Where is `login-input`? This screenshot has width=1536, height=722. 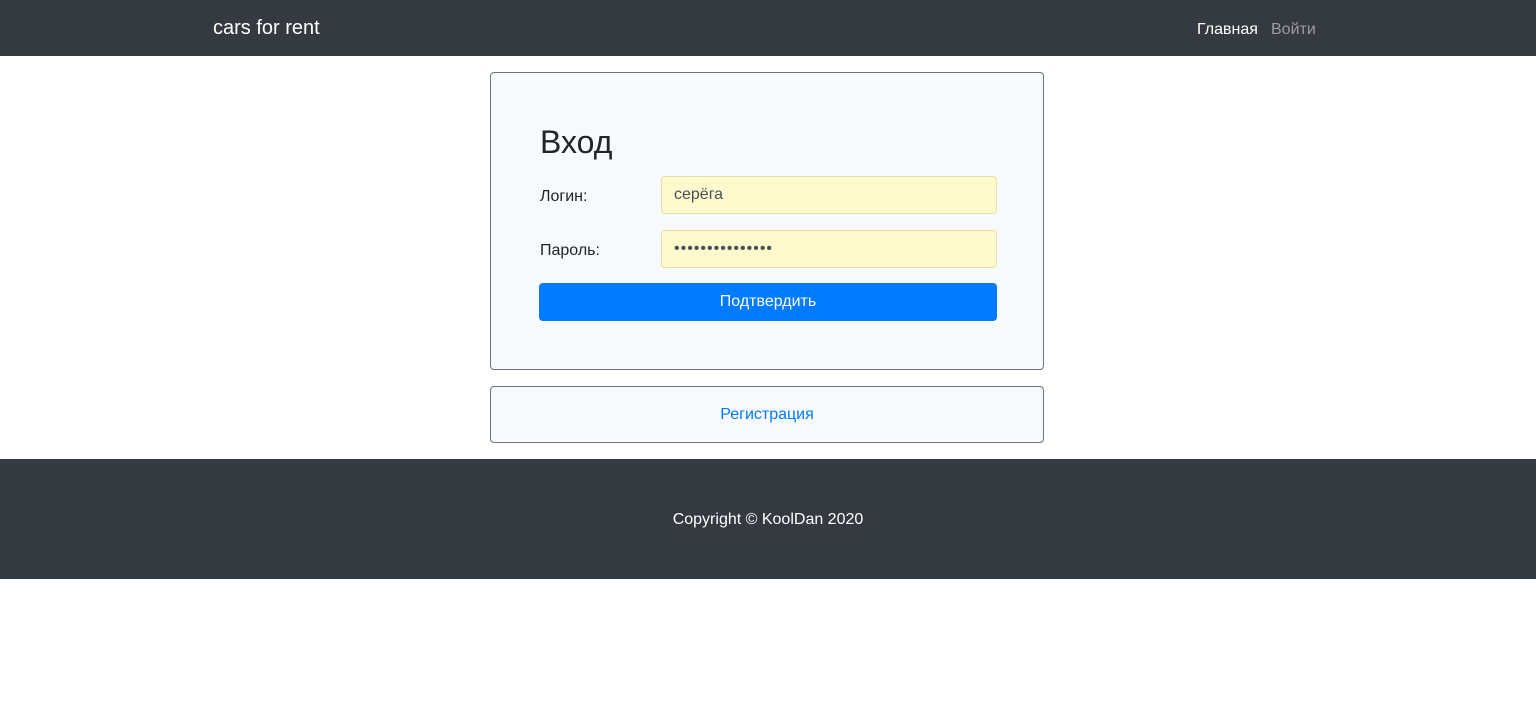 login-input is located at coordinates (829, 195).